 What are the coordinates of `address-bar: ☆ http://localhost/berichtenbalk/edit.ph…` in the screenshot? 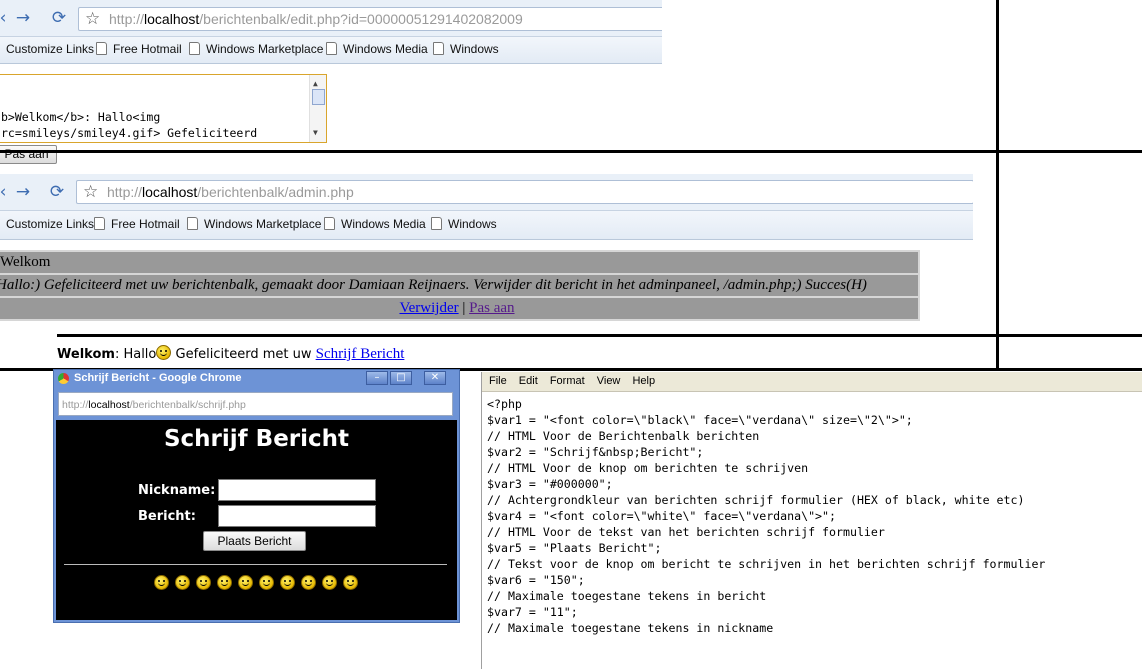 It's located at (370, 19).